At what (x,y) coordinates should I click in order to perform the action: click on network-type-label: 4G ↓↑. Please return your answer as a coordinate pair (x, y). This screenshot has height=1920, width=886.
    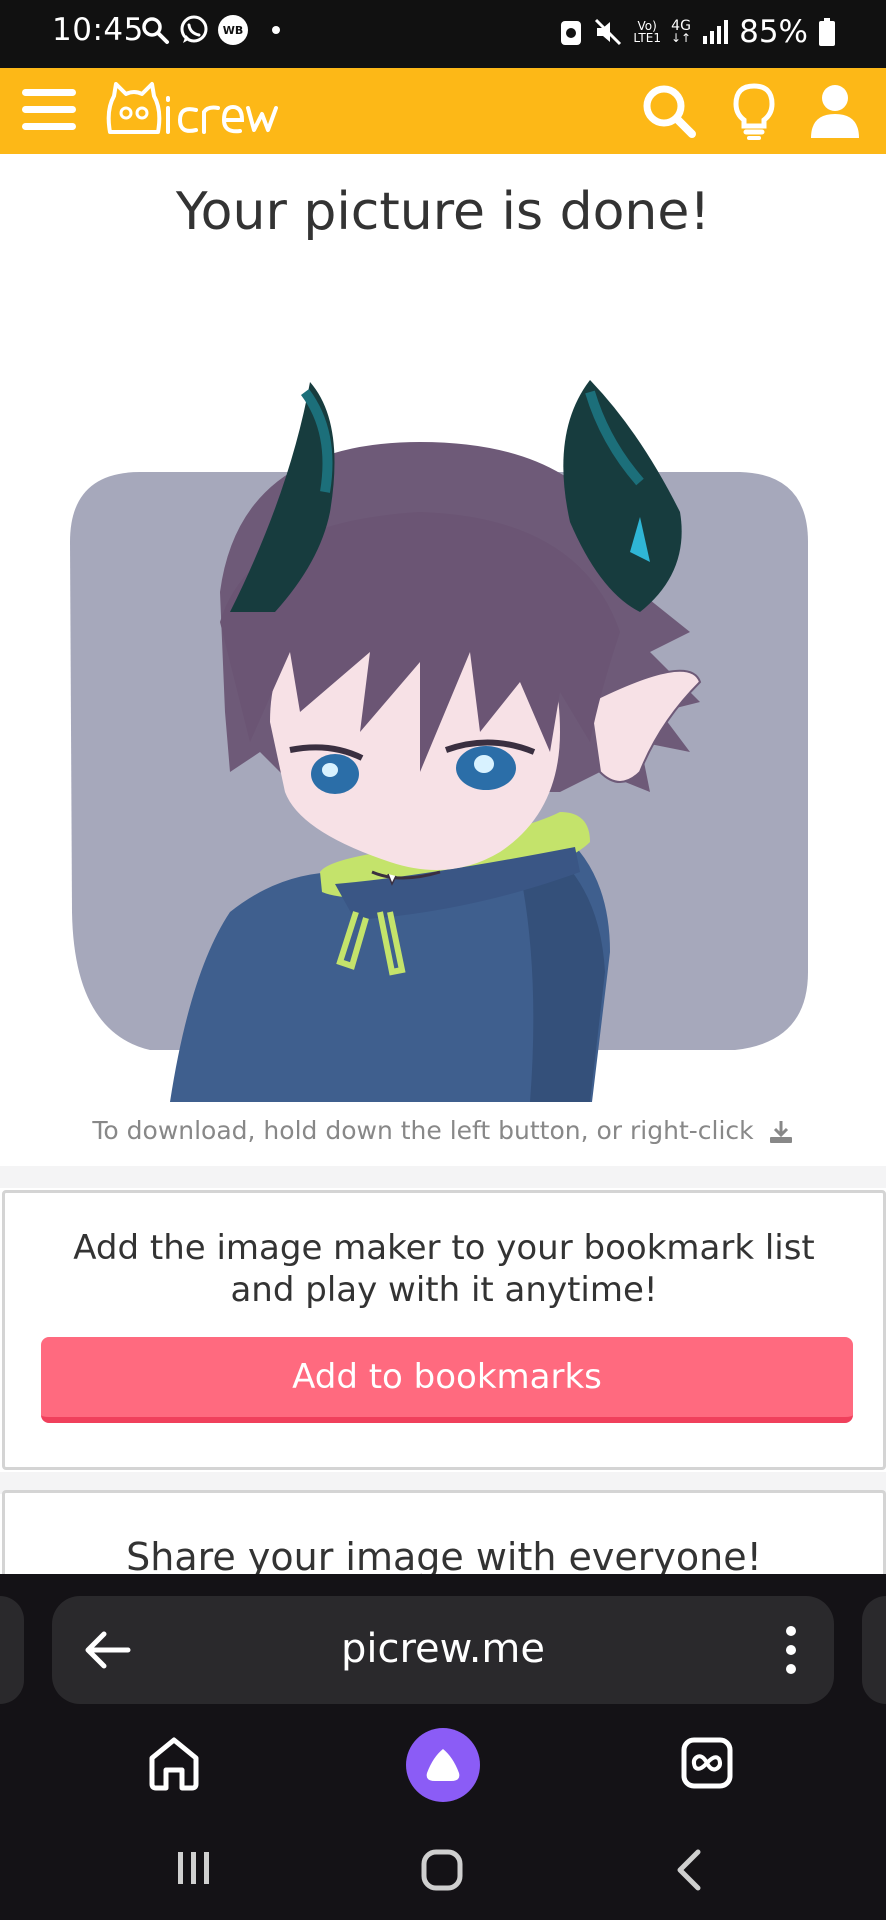
    Looking at the image, I should click on (681, 32).